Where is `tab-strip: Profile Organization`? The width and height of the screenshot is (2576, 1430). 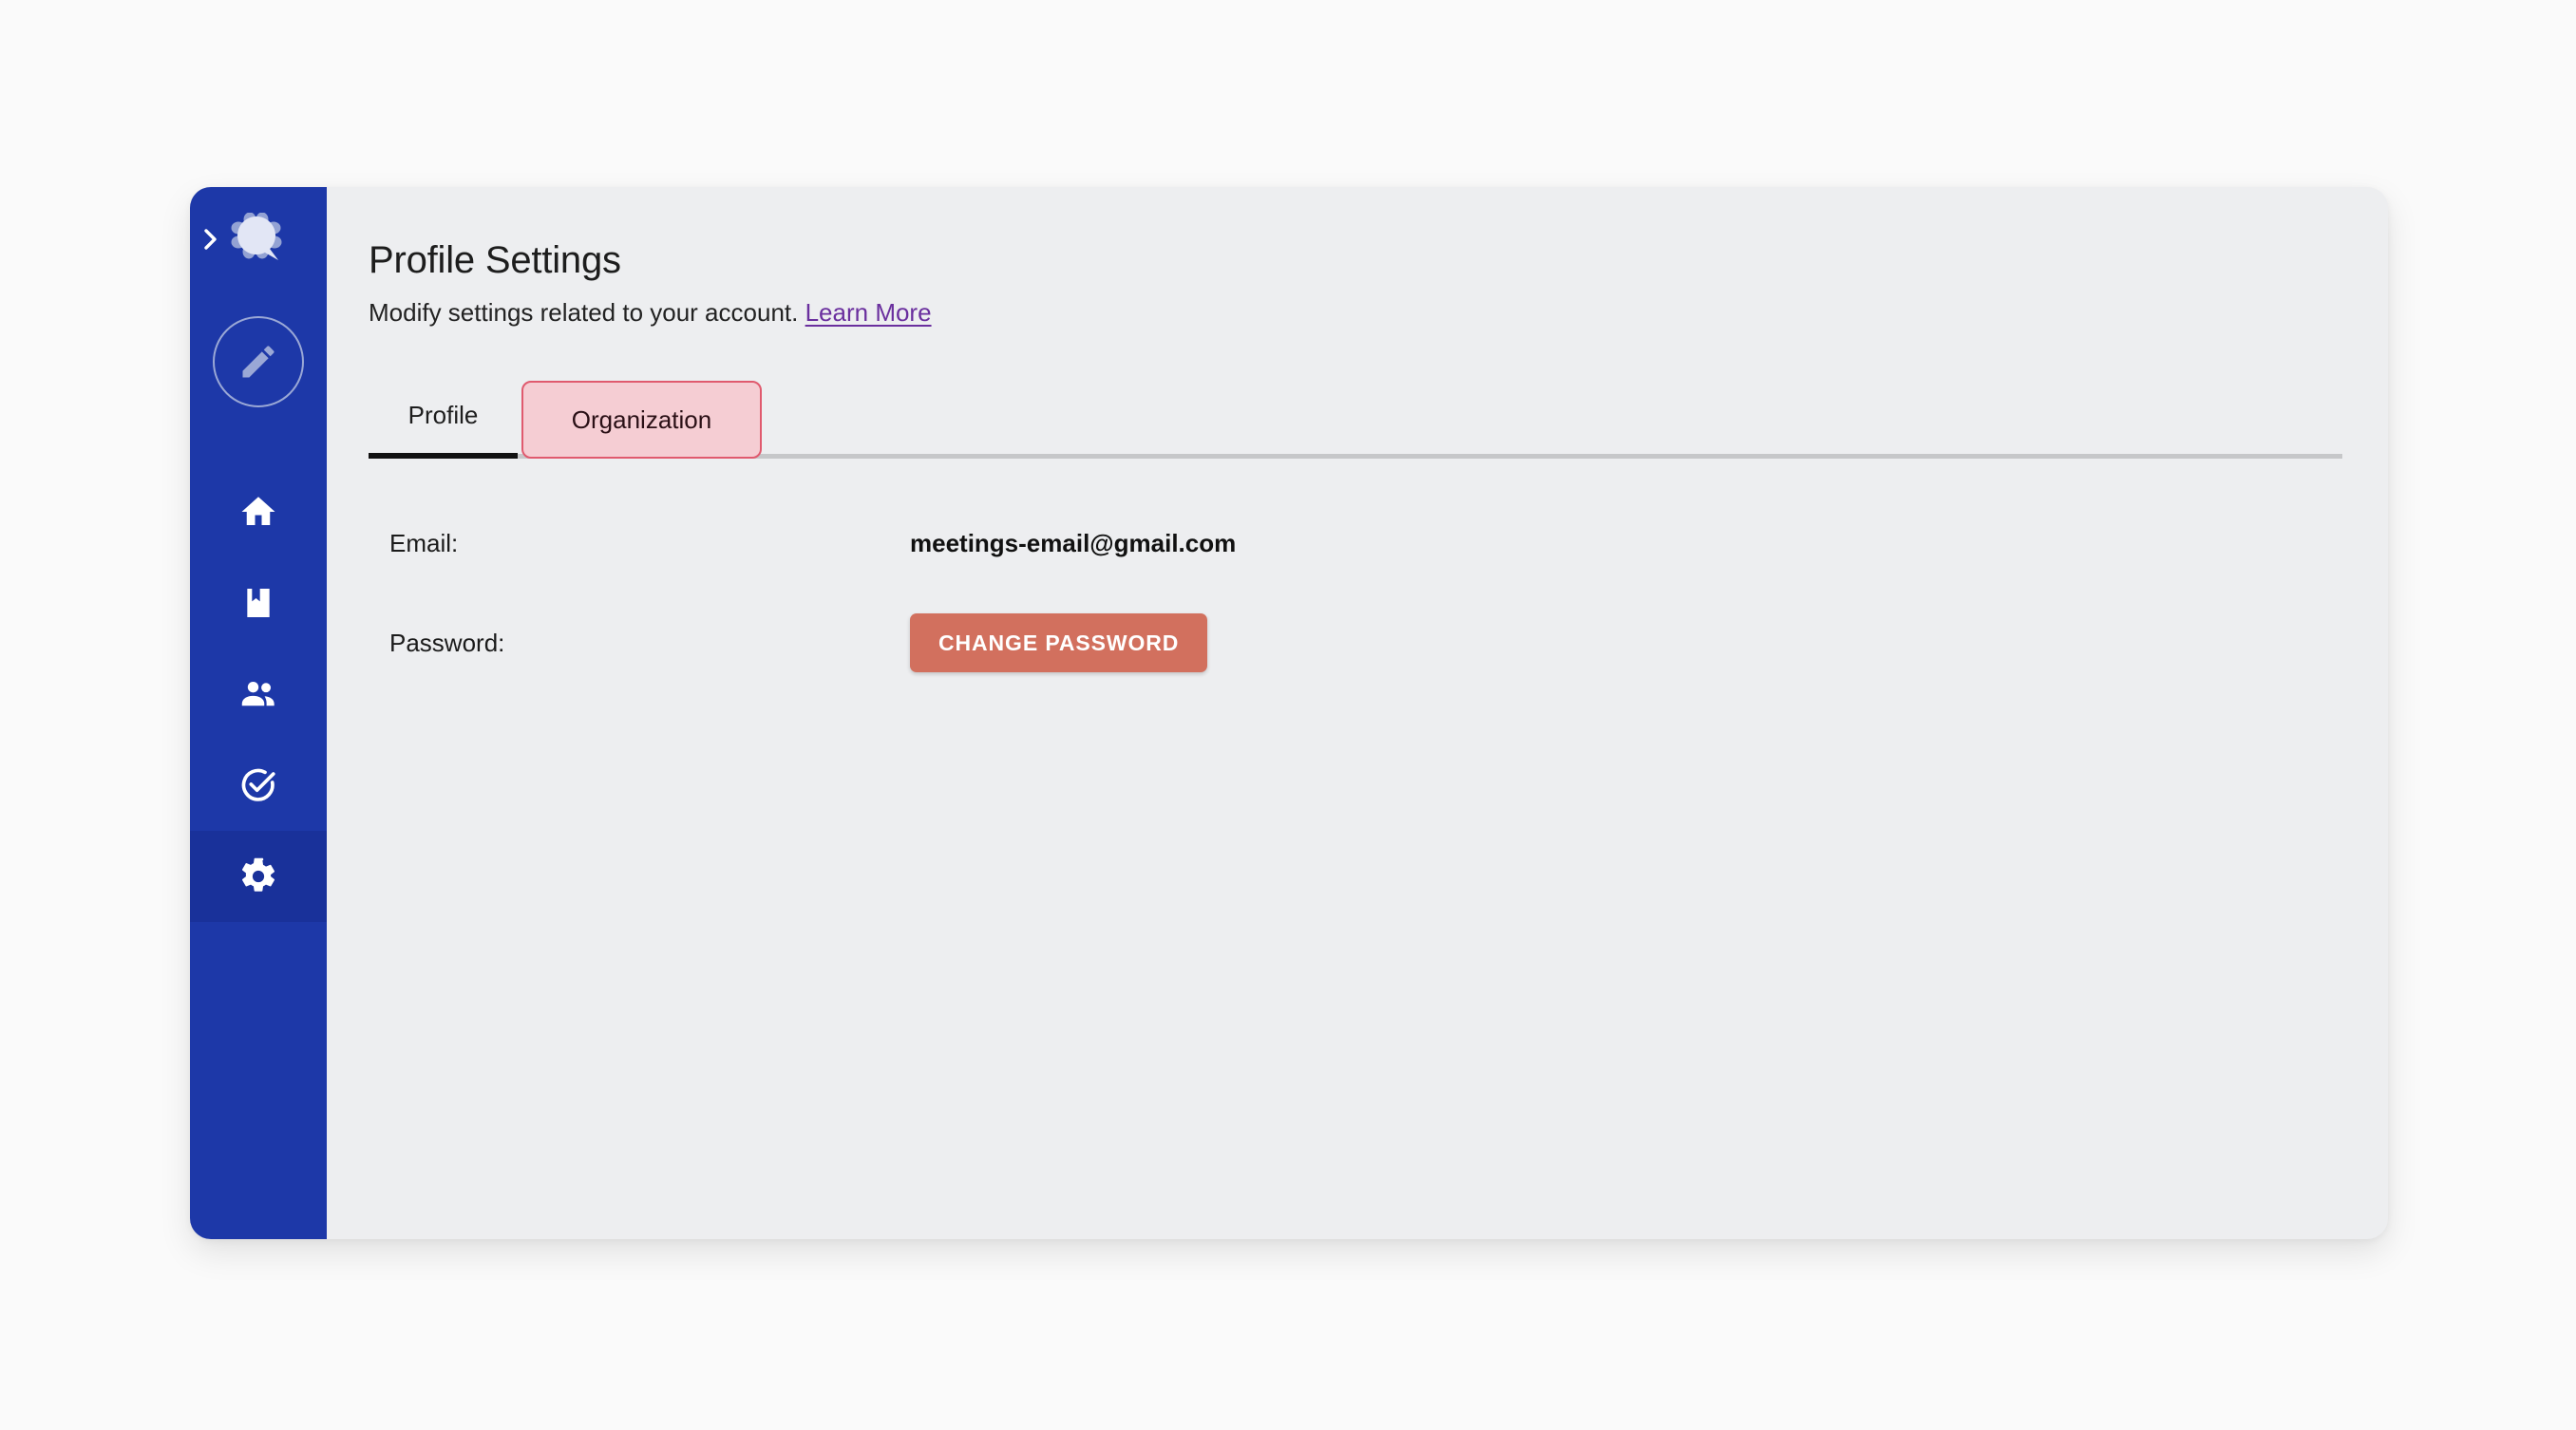
tab-strip: Profile Organization is located at coordinates (1355, 415).